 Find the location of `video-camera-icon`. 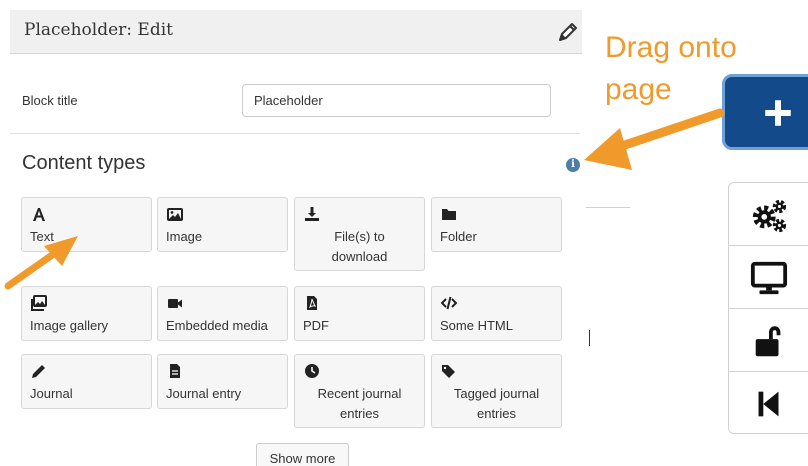

video-camera-icon is located at coordinates (175, 303).